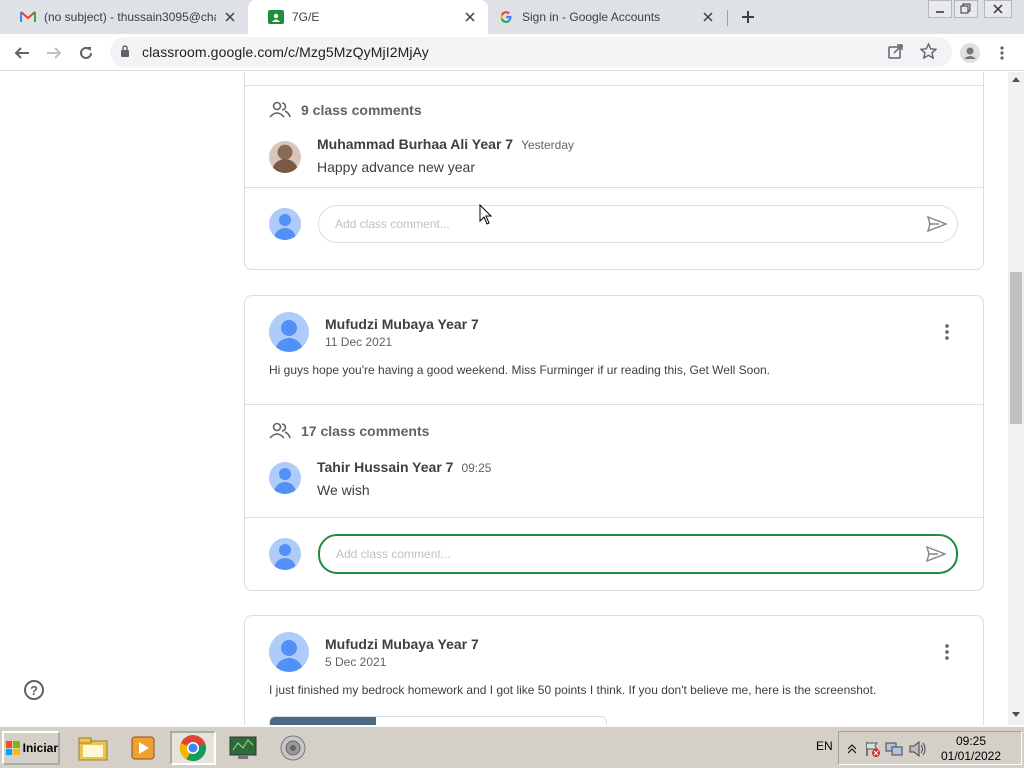 The width and height of the screenshot is (1024, 768). I want to click on scroll-down-arrow-icon, so click(1016, 715).